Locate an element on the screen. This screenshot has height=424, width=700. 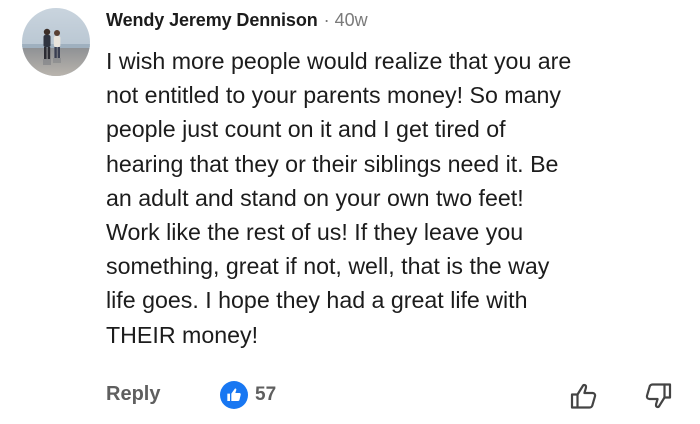
reaction-summary: 57 is located at coordinates (248, 395).